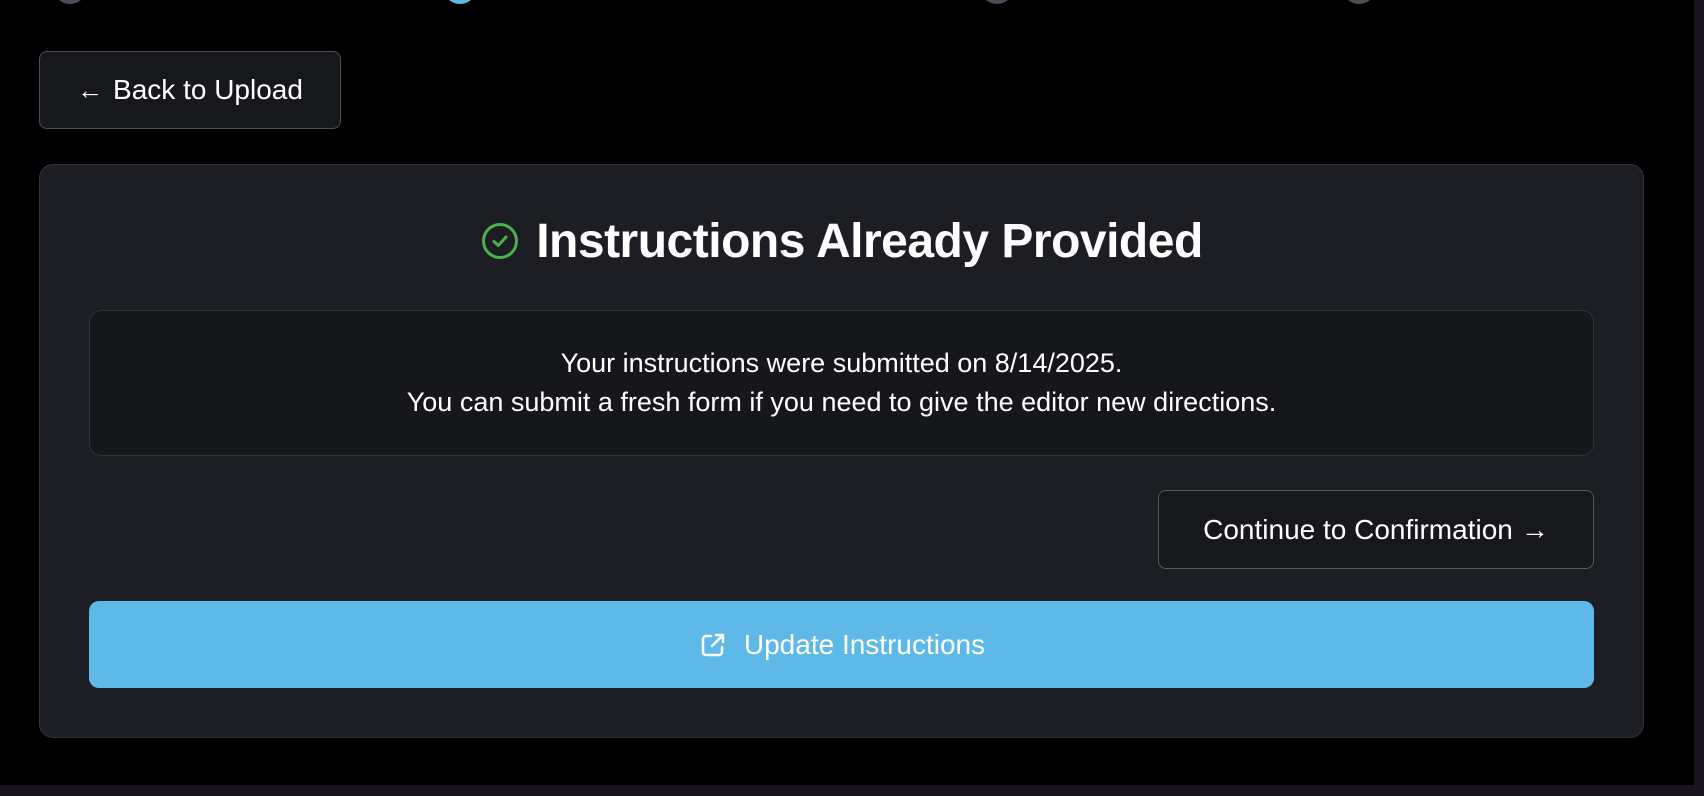 The width and height of the screenshot is (1704, 796). What do you see at coordinates (1699, 392) in the screenshot?
I see `window-edge` at bounding box center [1699, 392].